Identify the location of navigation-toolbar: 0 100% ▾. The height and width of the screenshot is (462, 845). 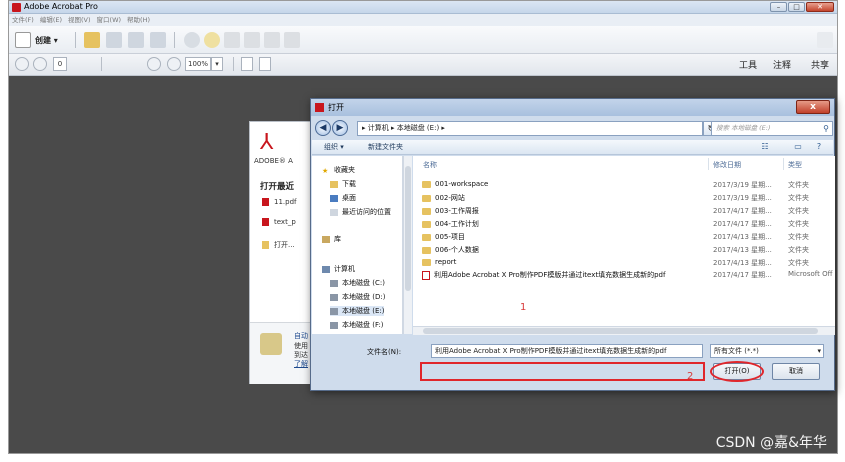
(423, 65).